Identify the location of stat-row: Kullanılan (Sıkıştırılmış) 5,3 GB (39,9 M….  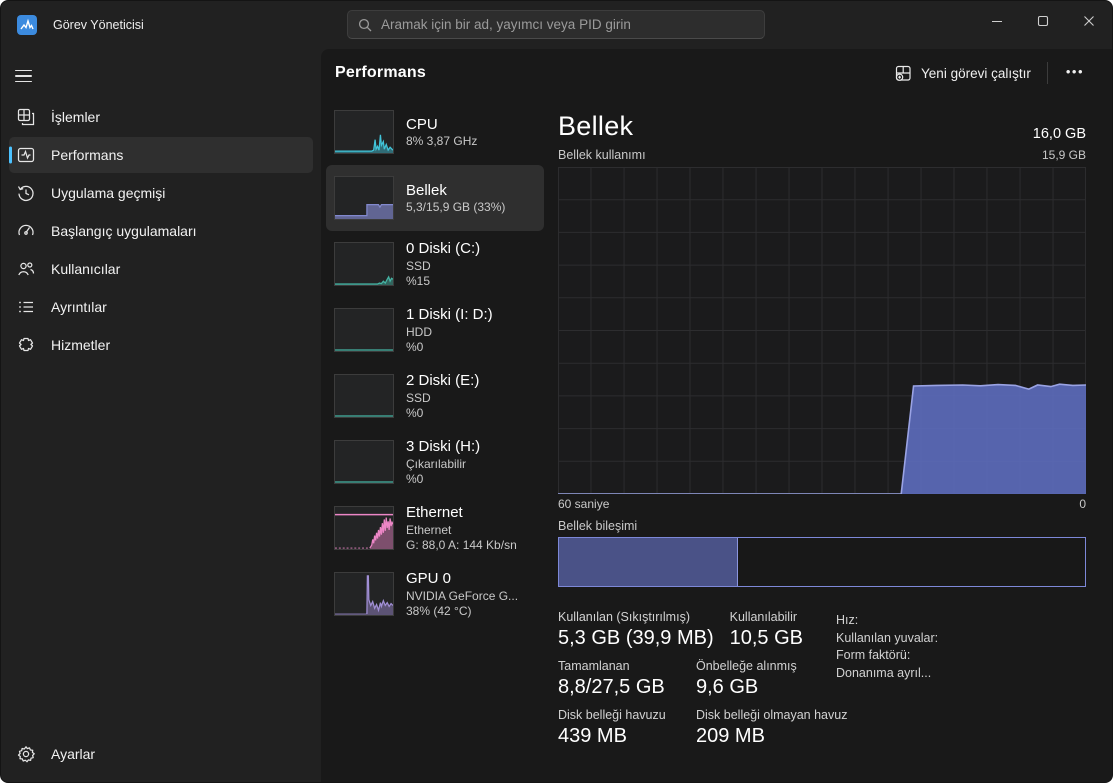
(822, 630).